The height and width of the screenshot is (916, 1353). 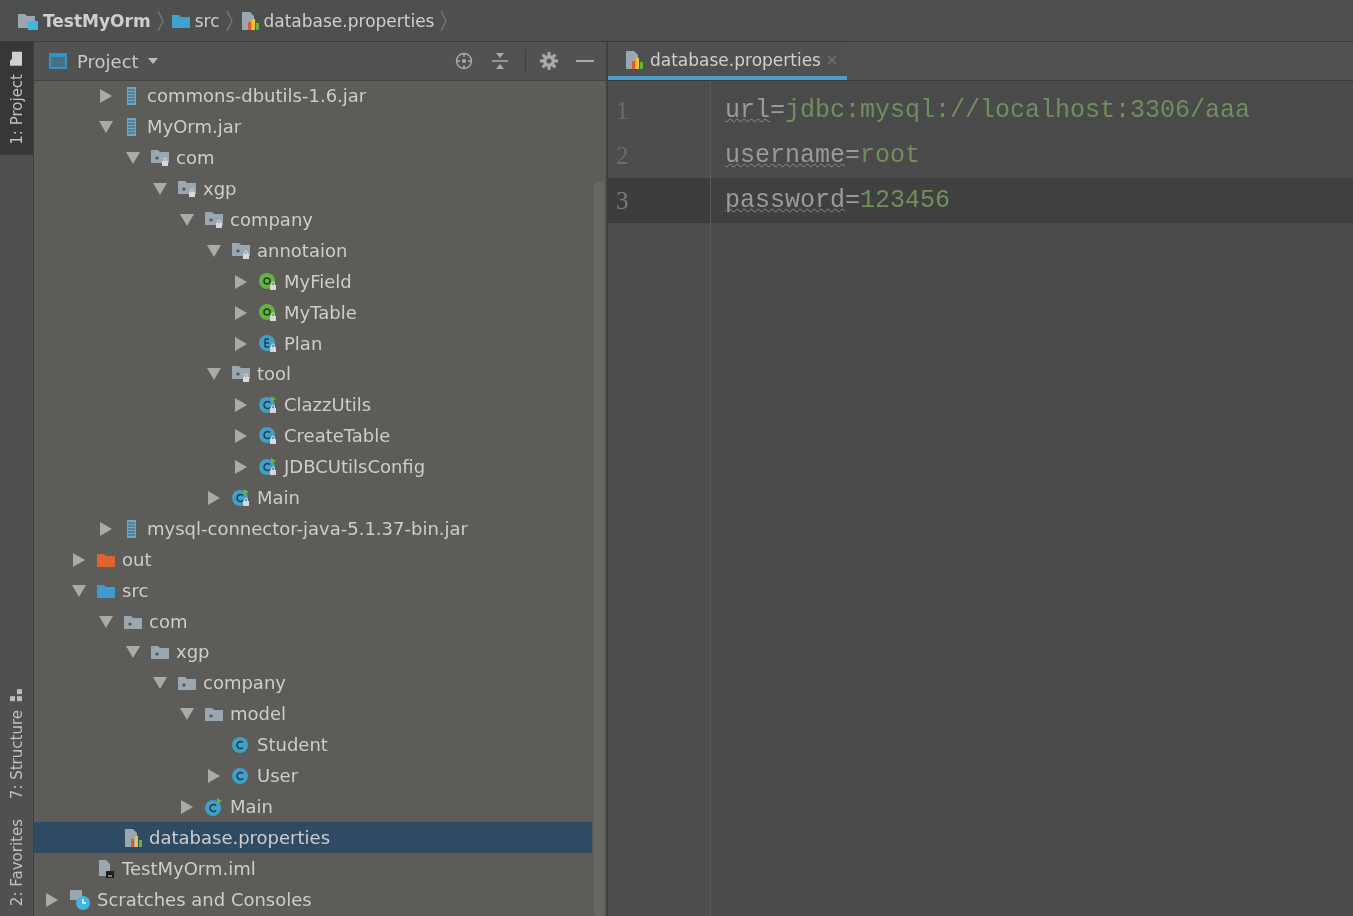 I want to click on locate-button, so click(x=464, y=61).